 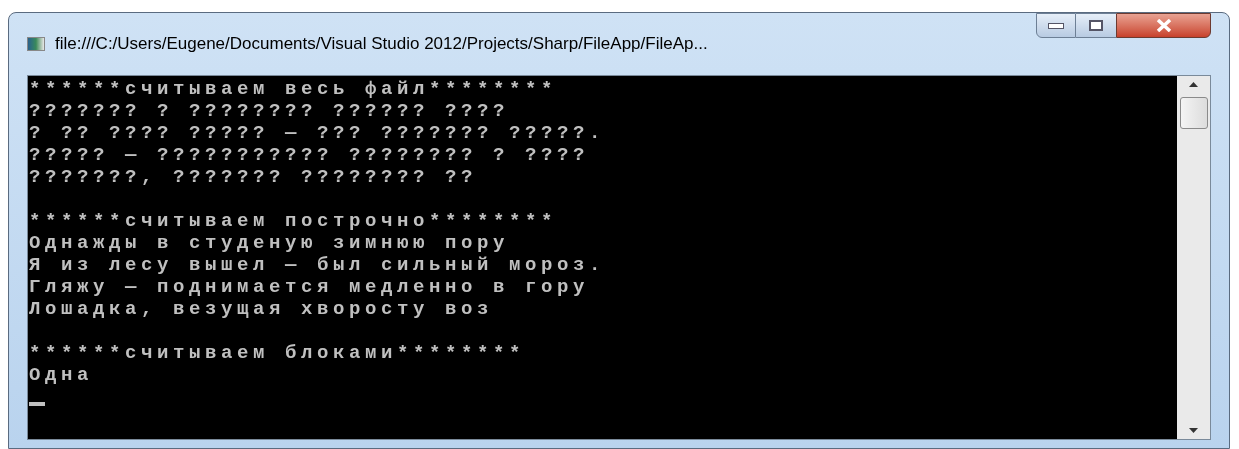 What do you see at coordinates (270, 243) in the screenshot?
I see `console-line: Однажды в студеную зимнюю пору` at bounding box center [270, 243].